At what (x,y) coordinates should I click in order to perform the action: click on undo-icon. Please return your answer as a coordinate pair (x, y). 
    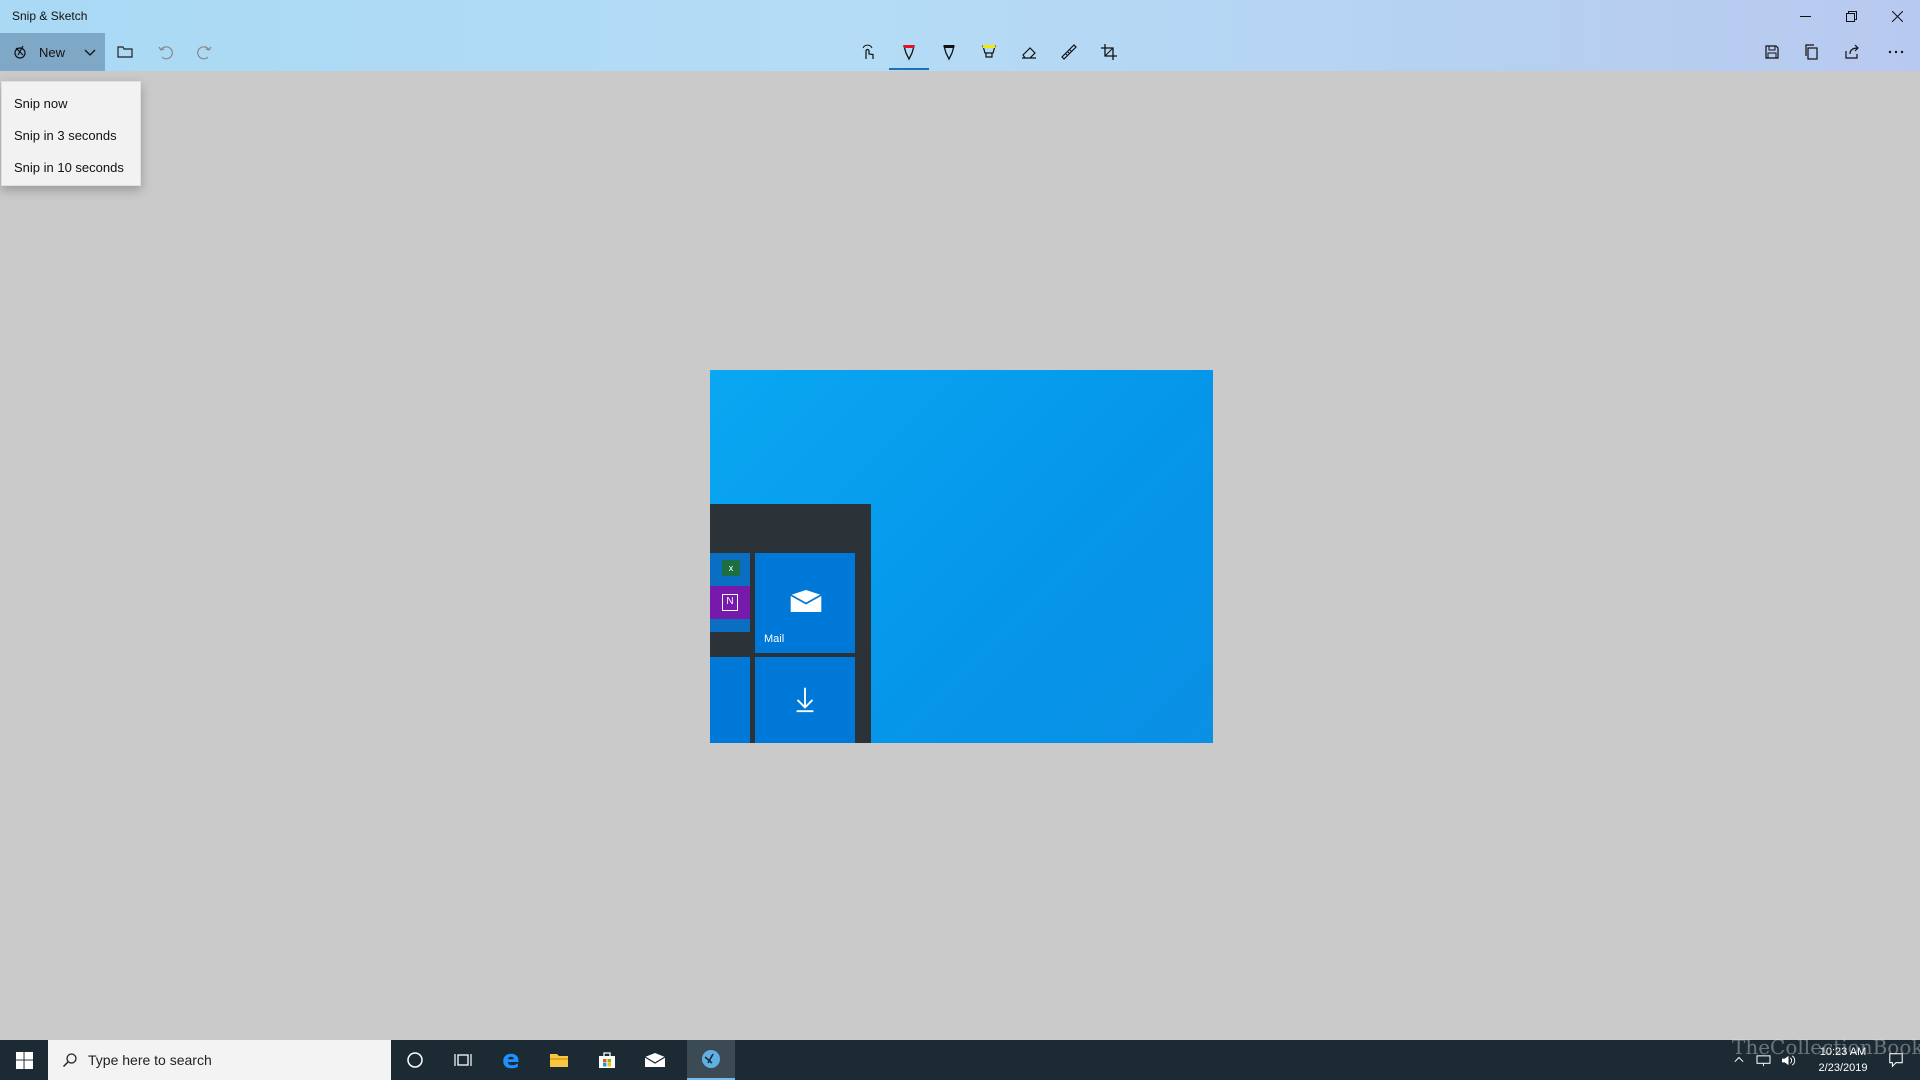
    Looking at the image, I should click on (165, 53).